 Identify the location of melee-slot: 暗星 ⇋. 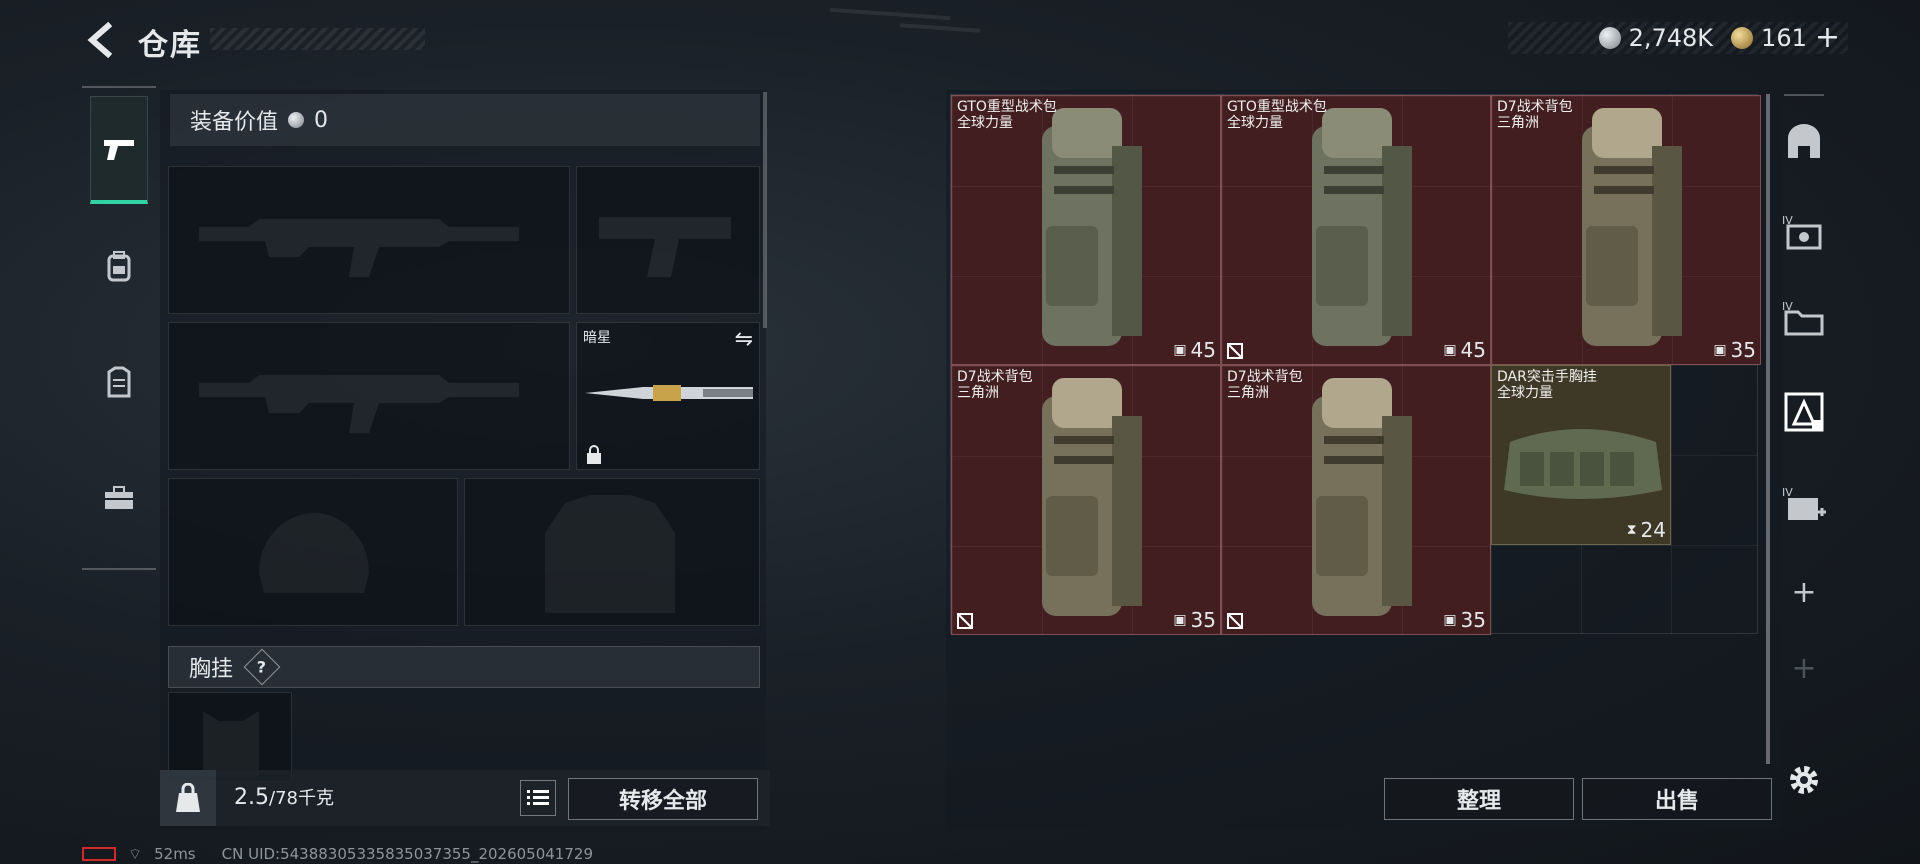
(668, 396).